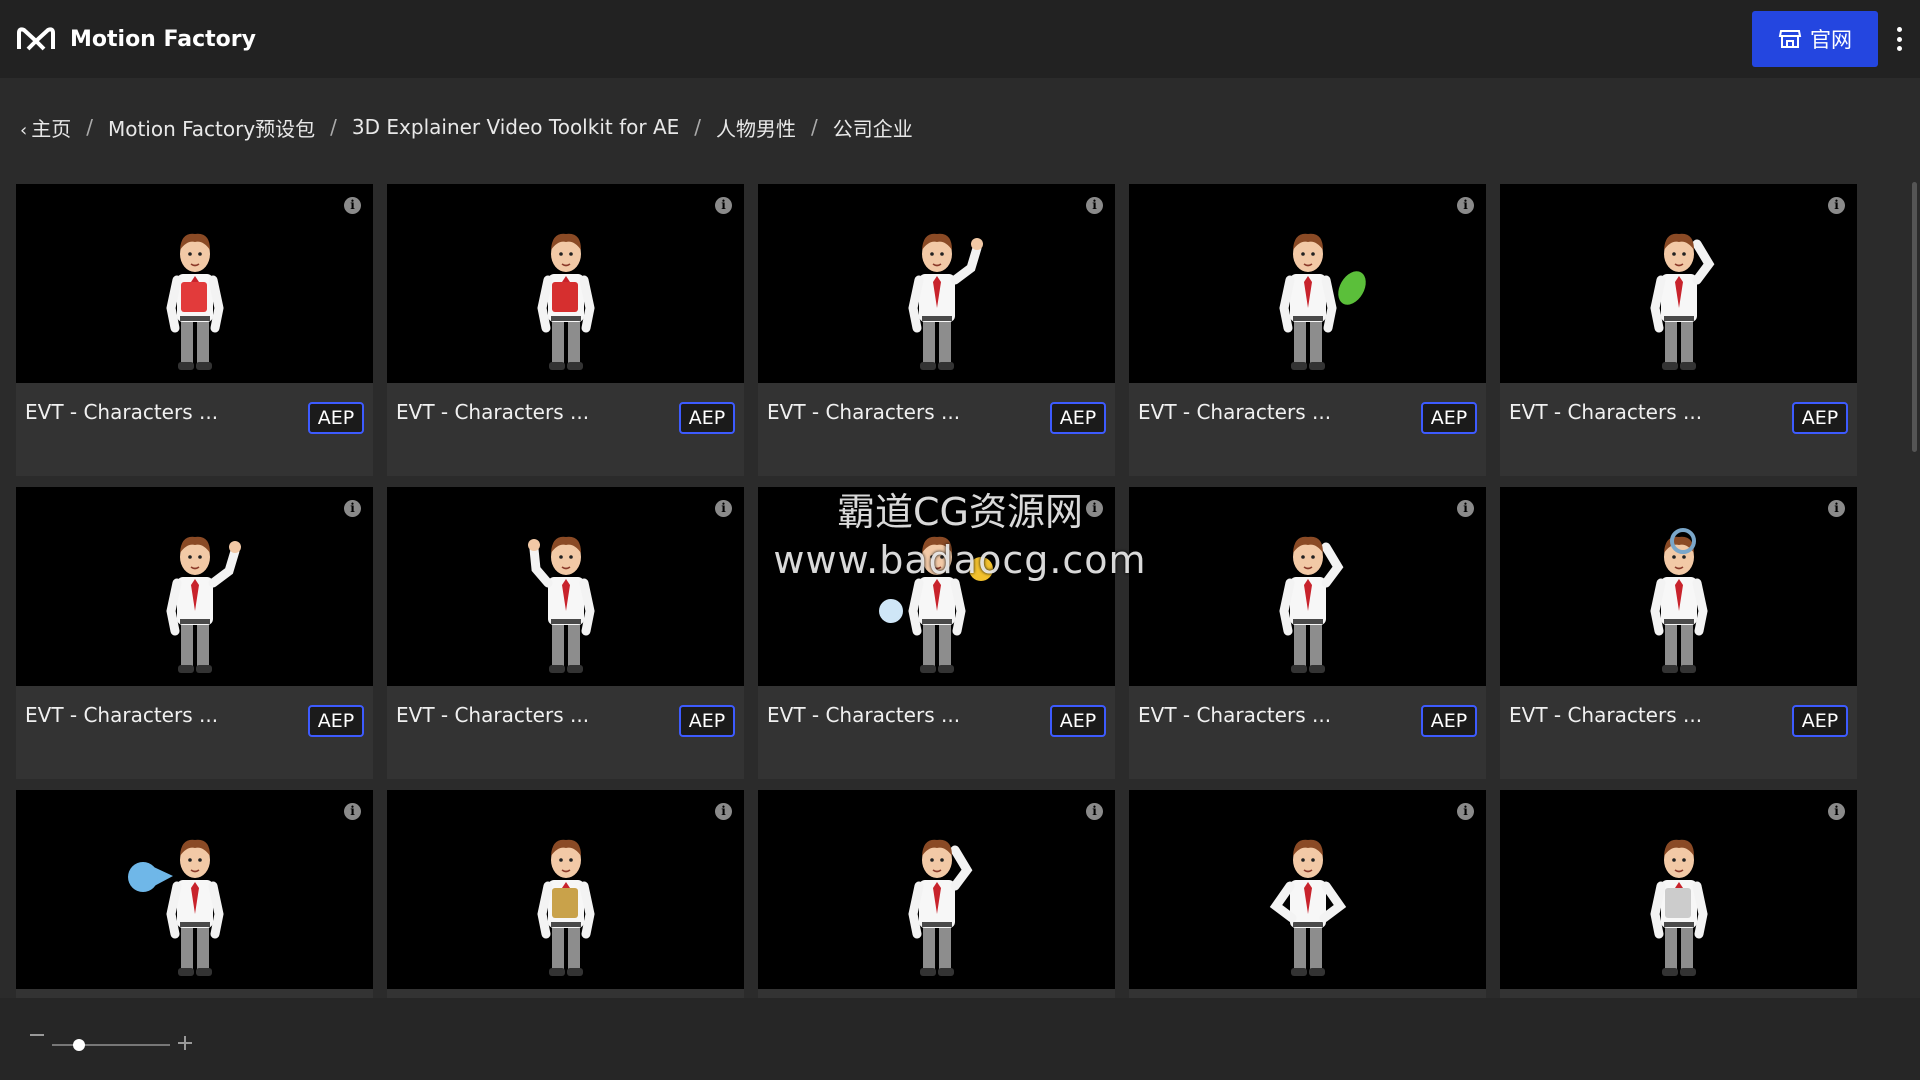 The image size is (1920, 1080). What do you see at coordinates (1899, 39) in the screenshot?
I see `more-vertical-icon` at bounding box center [1899, 39].